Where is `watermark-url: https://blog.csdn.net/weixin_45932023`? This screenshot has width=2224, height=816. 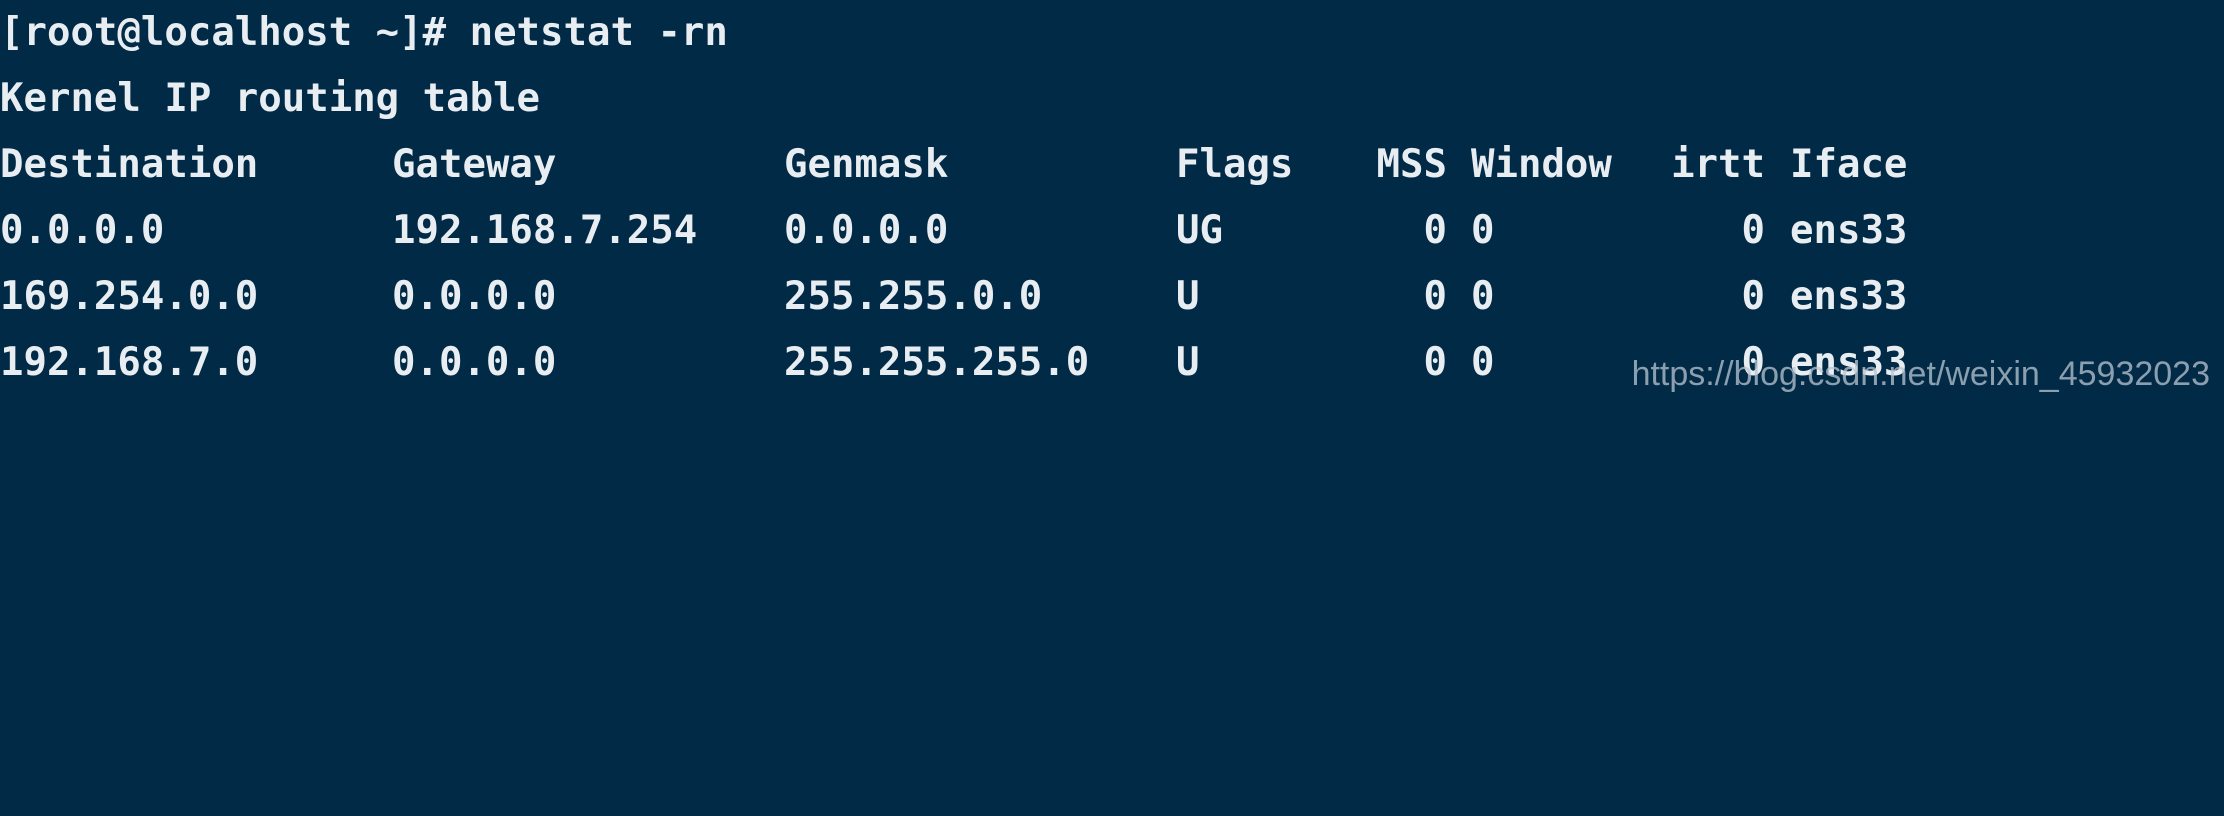
watermark-url: https://blog.csdn.net/weixin_45932023 is located at coordinates (1920, 374).